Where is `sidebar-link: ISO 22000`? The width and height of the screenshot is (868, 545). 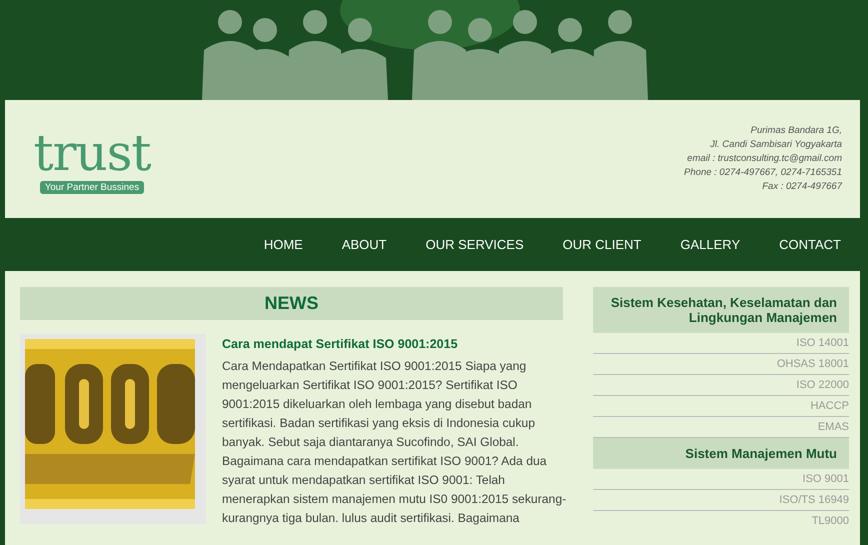 sidebar-link: ISO 22000 is located at coordinates (721, 385).